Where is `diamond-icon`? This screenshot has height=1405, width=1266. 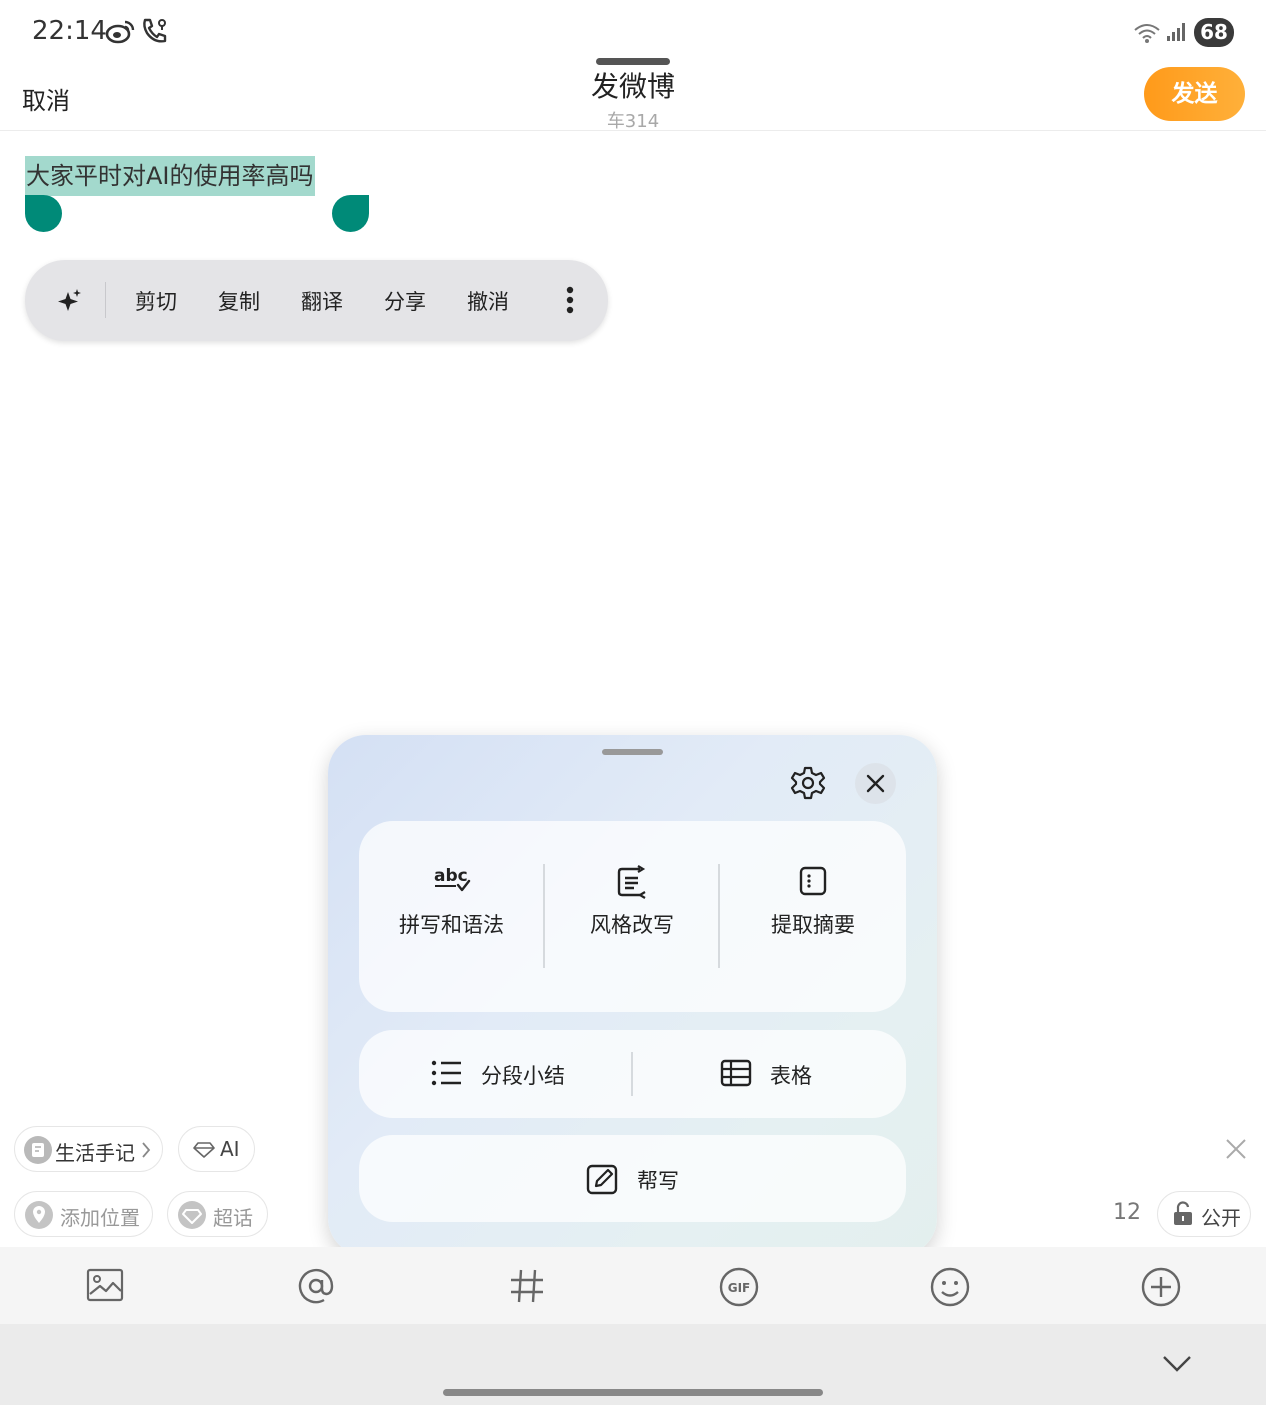 diamond-icon is located at coordinates (204, 1150).